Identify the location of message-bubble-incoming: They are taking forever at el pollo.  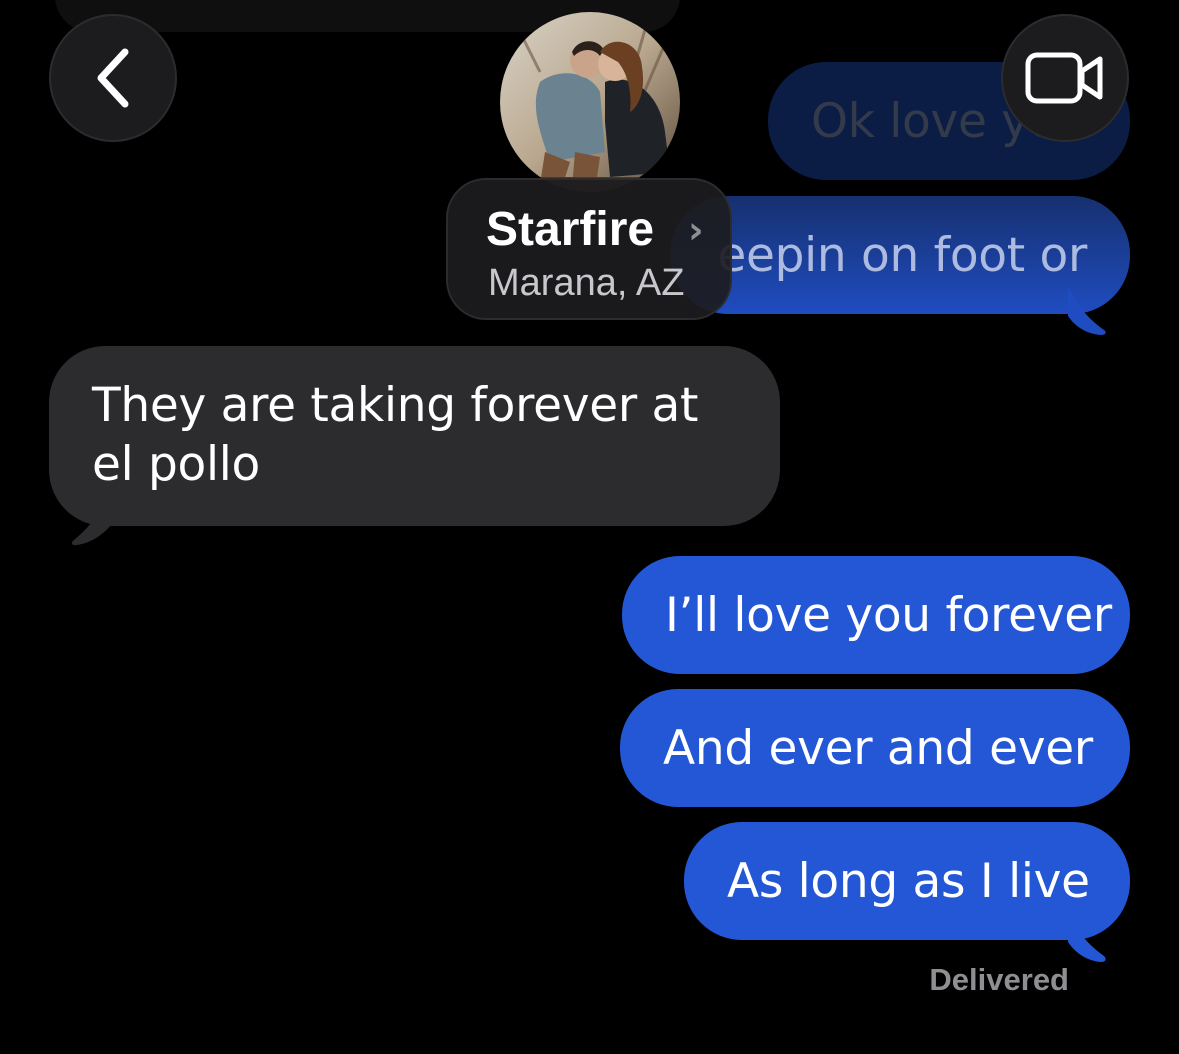
(414, 436).